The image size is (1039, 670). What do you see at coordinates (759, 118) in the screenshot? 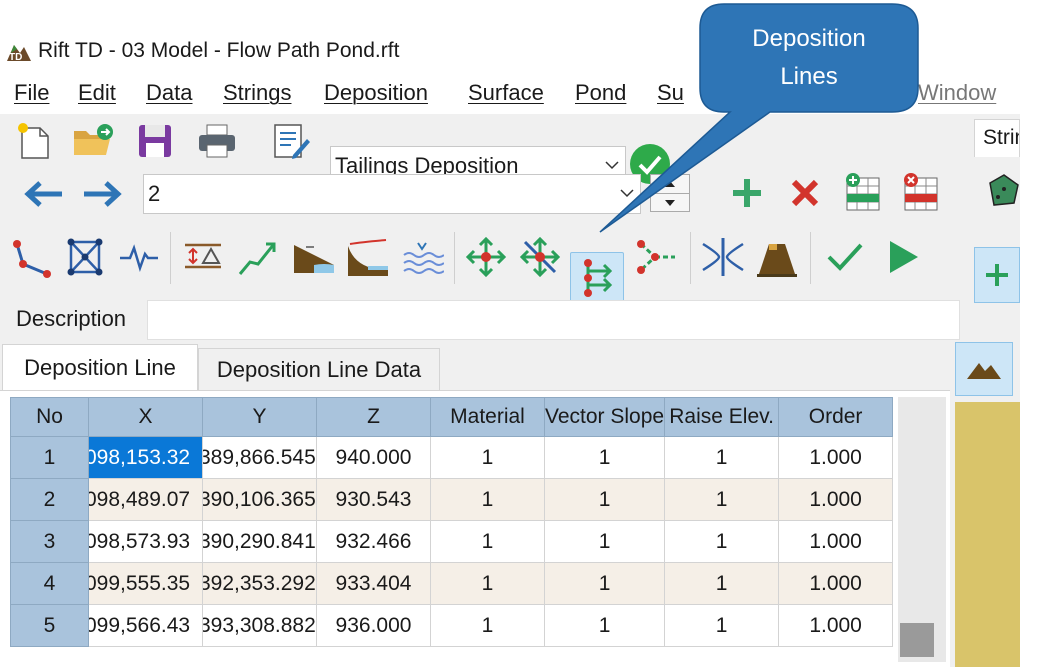
I see `callout-bubble` at bounding box center [759, 118].